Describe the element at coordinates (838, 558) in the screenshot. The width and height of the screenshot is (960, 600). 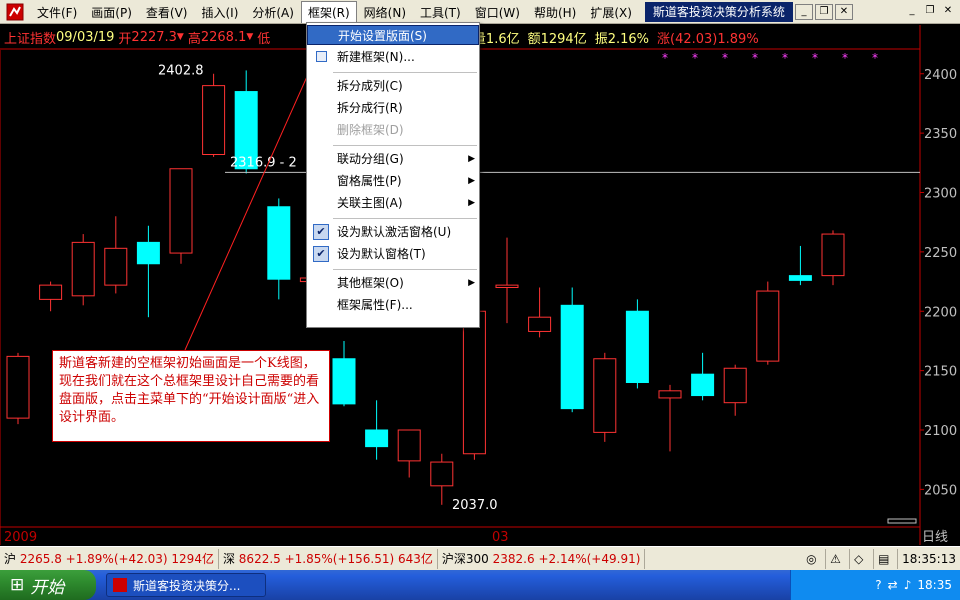
I see `alert-icon: ⚠` at that location.